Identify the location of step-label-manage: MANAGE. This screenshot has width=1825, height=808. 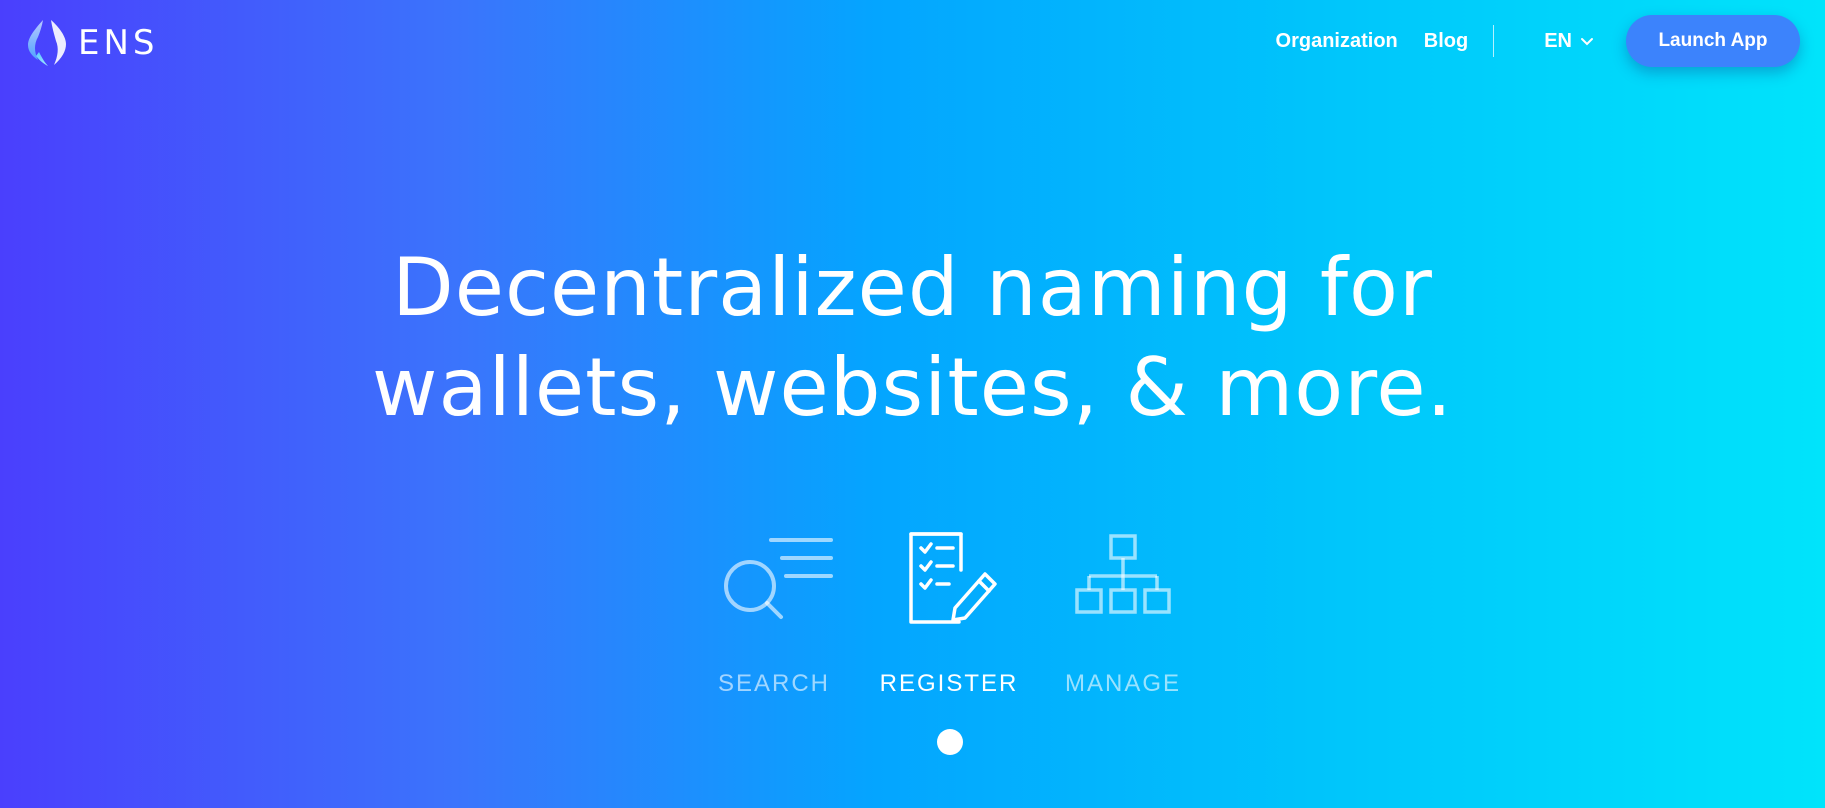
(1122, 683).